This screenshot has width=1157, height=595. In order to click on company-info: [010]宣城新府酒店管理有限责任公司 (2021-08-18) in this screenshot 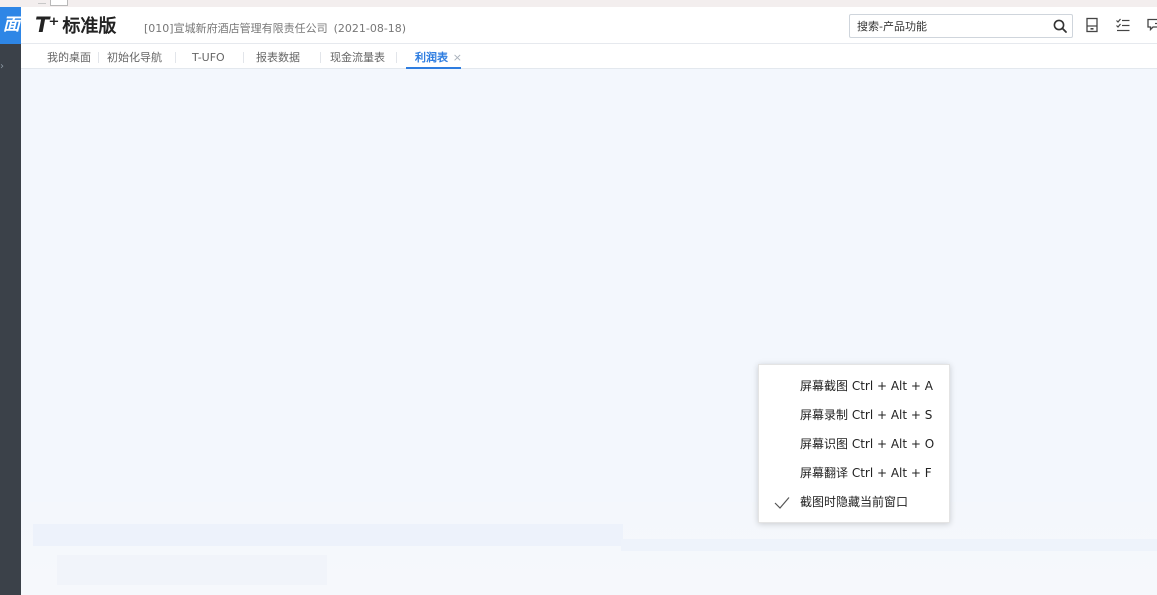, I will do `click(275, 28)`.